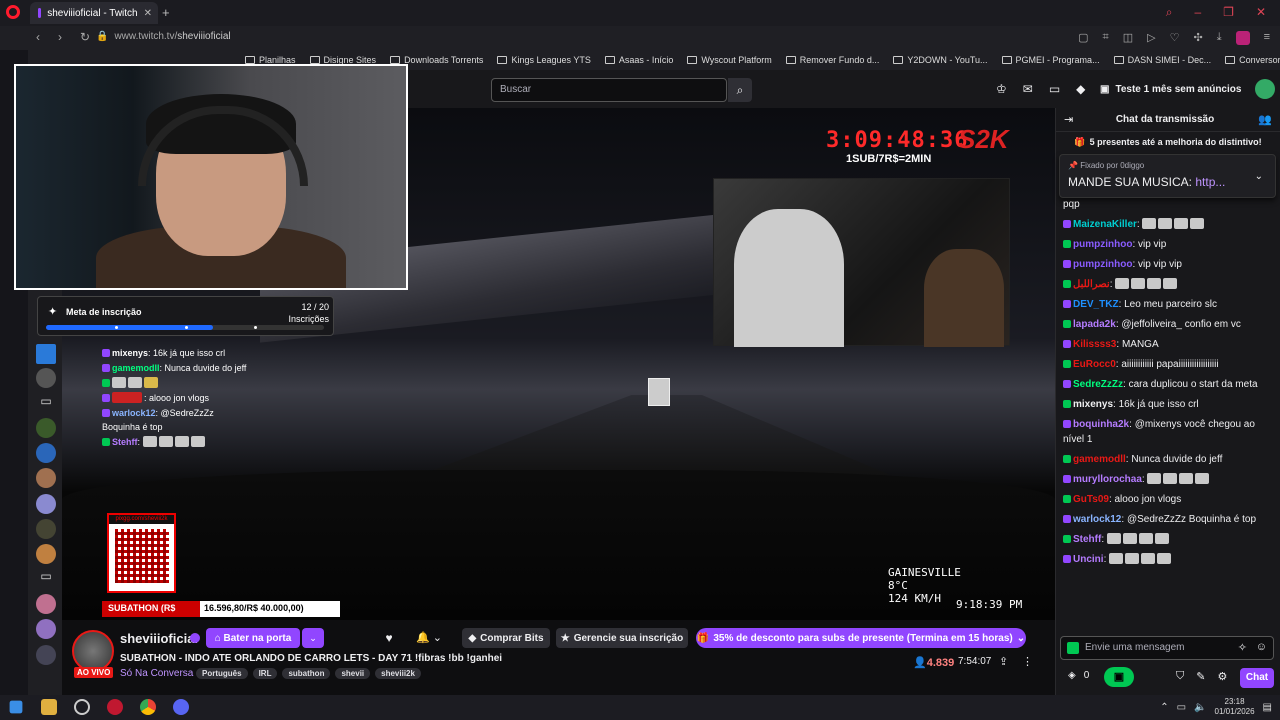 This screenshot has width=1280, height=720. What do you see at coordinates (85, 37) in the screenshot?
I see `reload-icon: ↻` at bounding box center [85, 37].